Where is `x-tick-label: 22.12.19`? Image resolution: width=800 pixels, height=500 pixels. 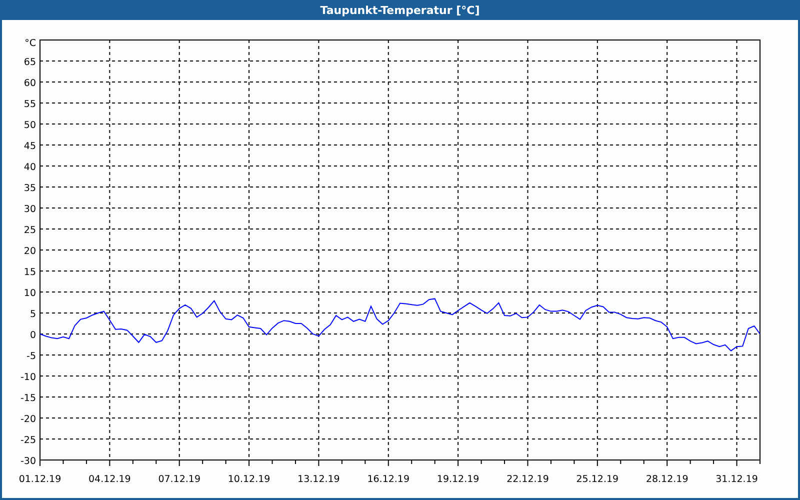
x-tick-label: 22.12.19 is located at coordinates (527, 479).